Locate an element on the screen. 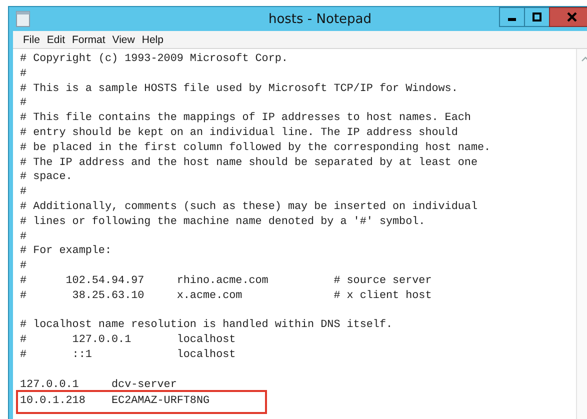 The image size is (587, 419). text-line: 127.0.0.1 dcv-server is located at coordinates (98, 385).